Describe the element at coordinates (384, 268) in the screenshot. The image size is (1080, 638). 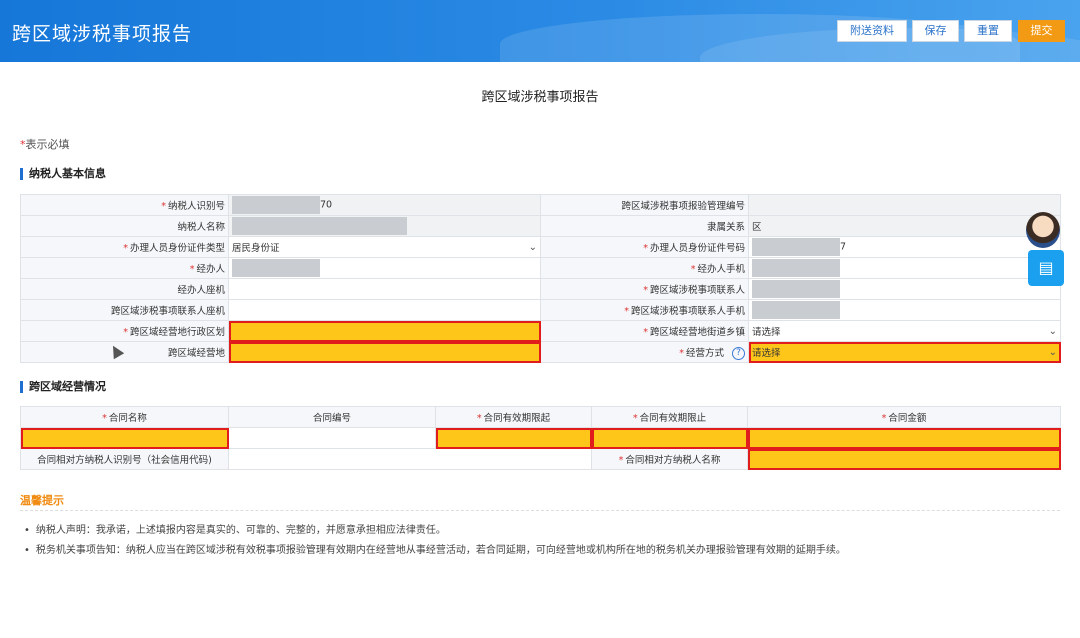
I see `handler-input` at that location.